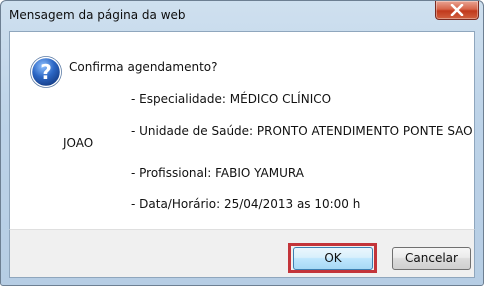  I want to click on line-data-horario: - Data/Horário: 25/04/2013 as 10:00 h, so click(246, 204).